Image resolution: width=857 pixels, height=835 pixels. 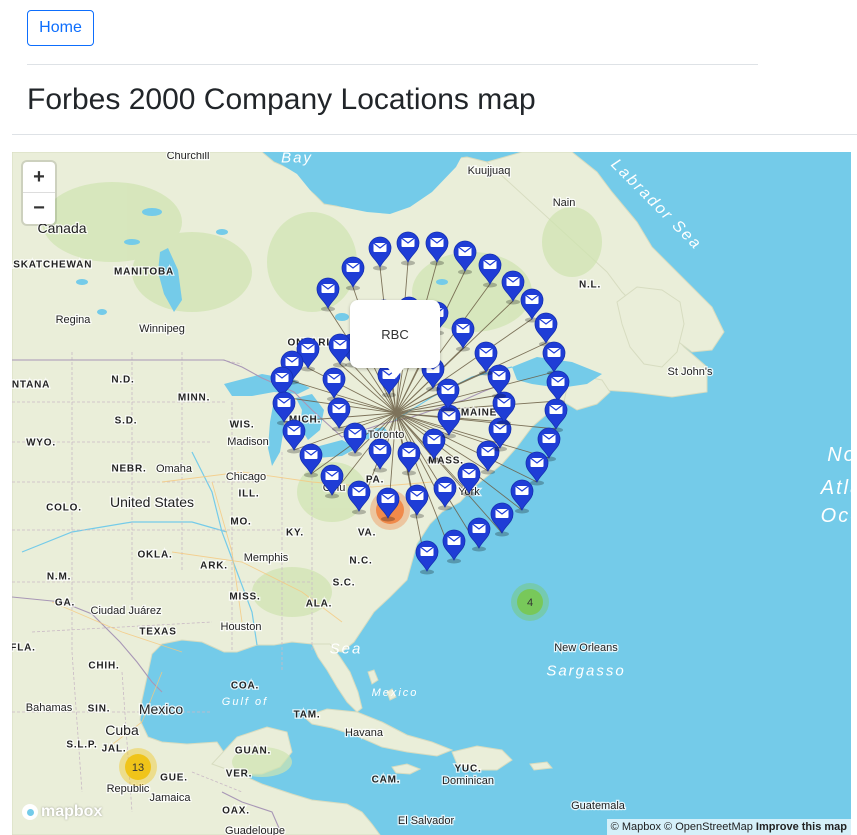 I want to click on map-label: El Salvador, so click(x=426, y=821).